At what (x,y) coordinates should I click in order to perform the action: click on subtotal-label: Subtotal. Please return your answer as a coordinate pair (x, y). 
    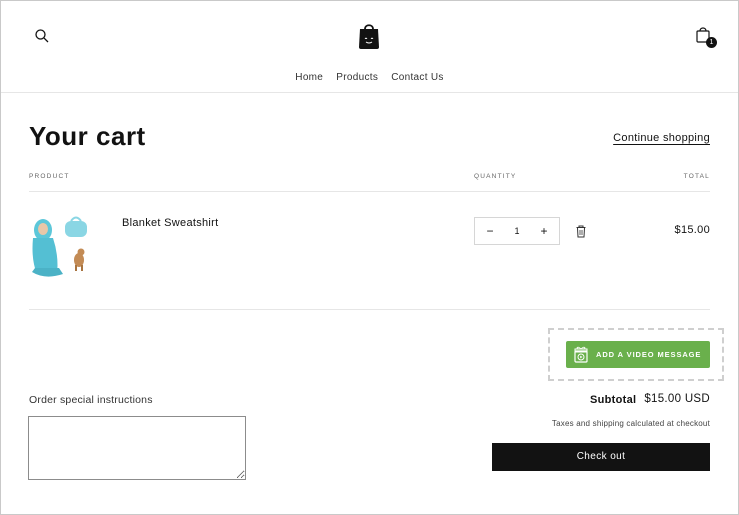
    Looking at the image, I should click on (613, 400).